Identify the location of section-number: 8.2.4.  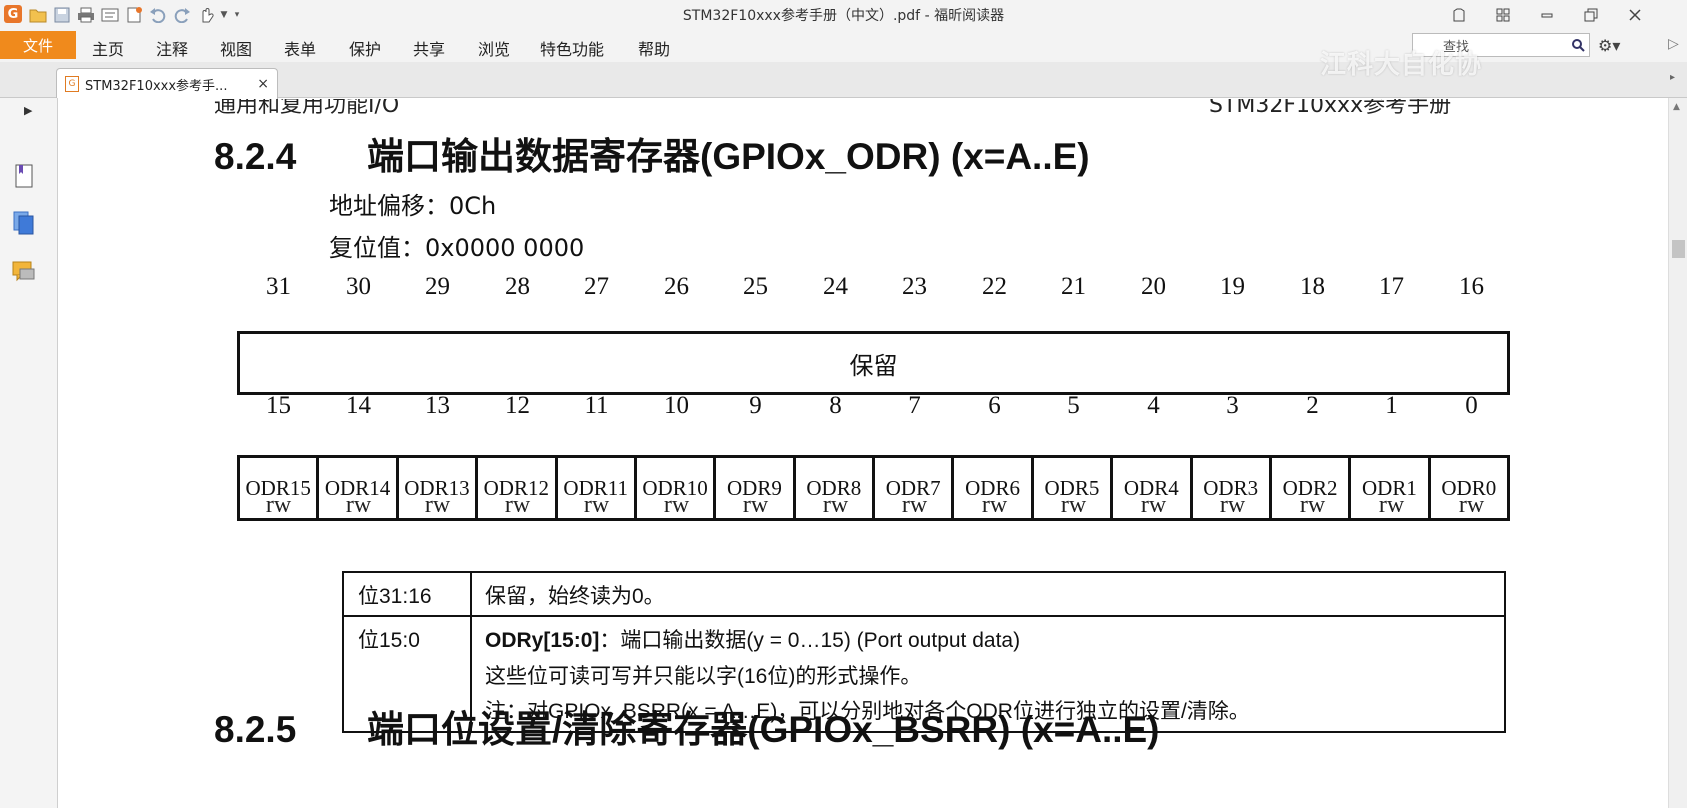
(255, 156).